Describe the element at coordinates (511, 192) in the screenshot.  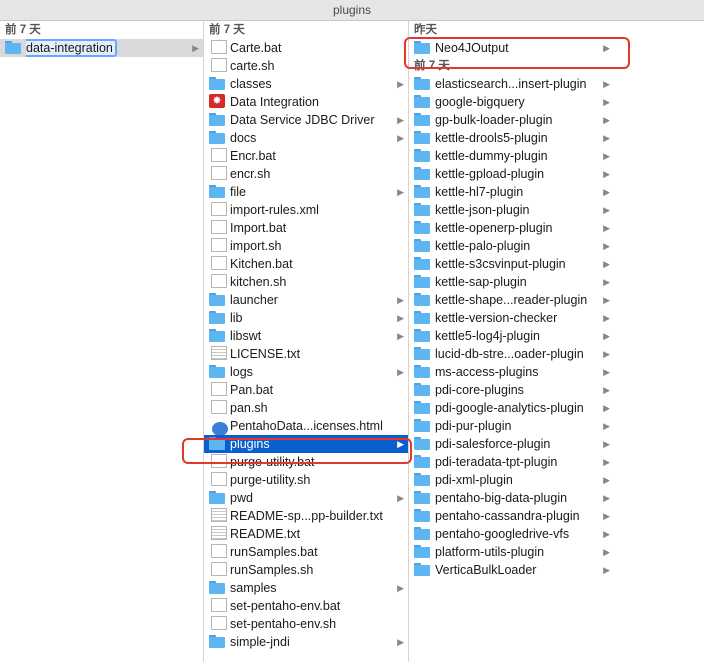
I see `folder-item-kettle-hl7-plugin: kettle-hl7-plugin ▶` at that location.